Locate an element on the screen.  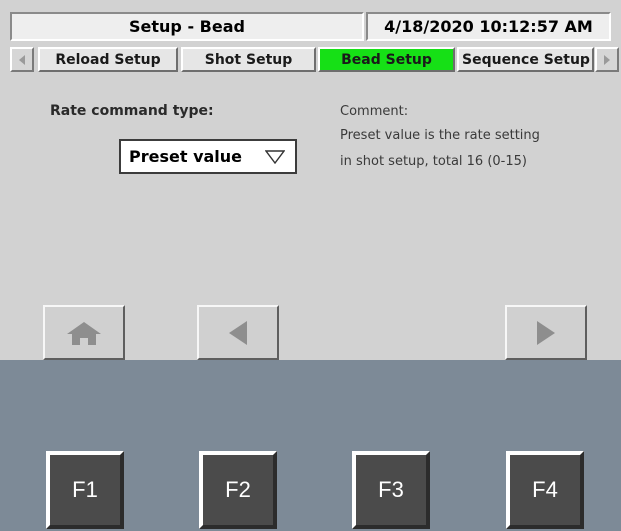
tab-label: Bead Setup is located at coordinates (386, 59).